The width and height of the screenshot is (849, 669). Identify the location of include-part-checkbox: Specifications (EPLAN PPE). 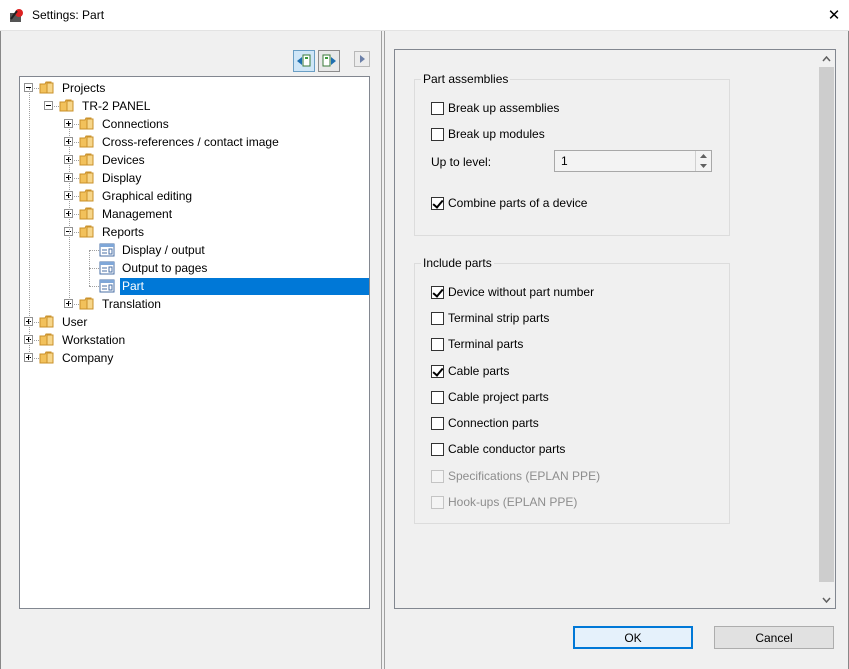
(515, 476).